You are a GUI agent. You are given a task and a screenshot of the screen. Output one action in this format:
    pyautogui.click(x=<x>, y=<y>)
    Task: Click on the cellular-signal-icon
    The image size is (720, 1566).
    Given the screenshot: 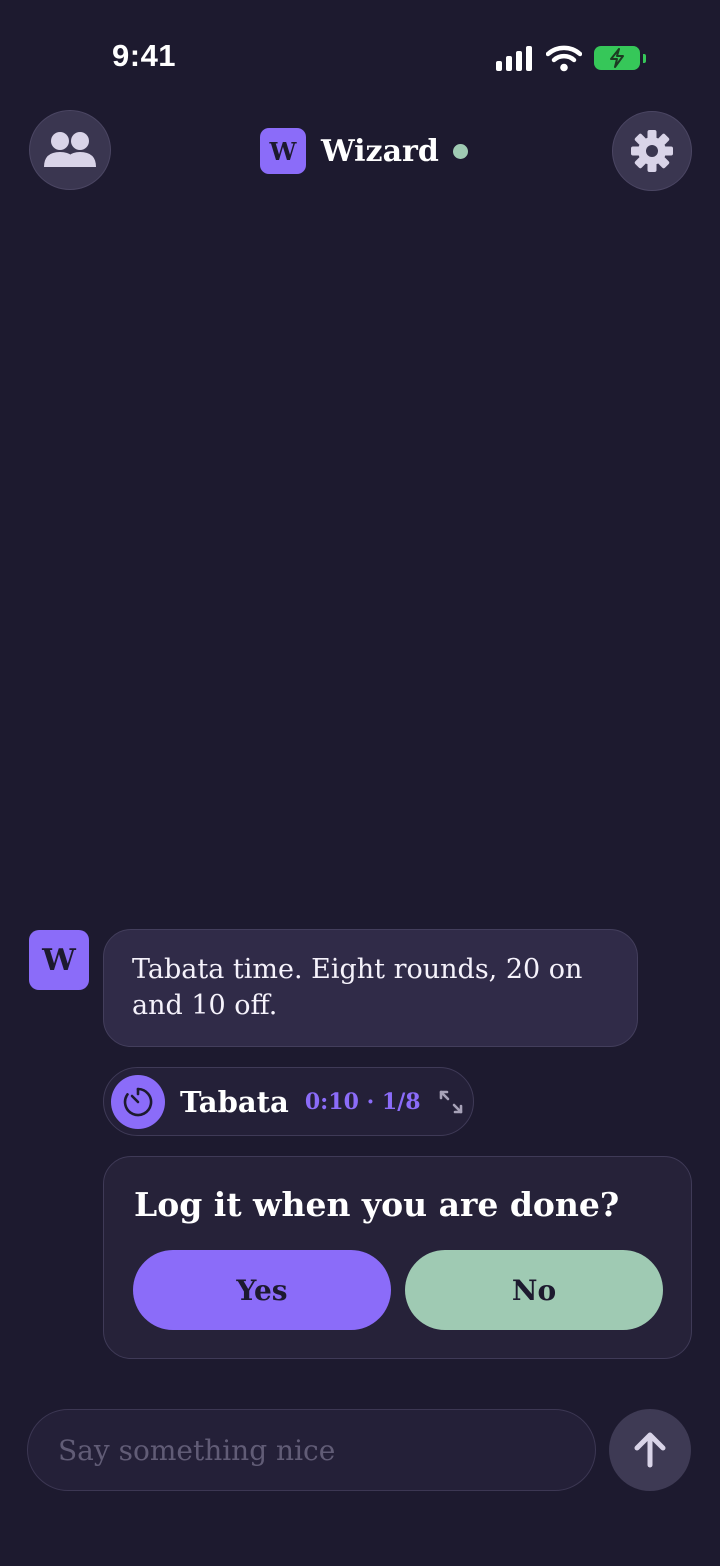 What is the action you would take?
    pyautogui.click(x=514, y=58)
    